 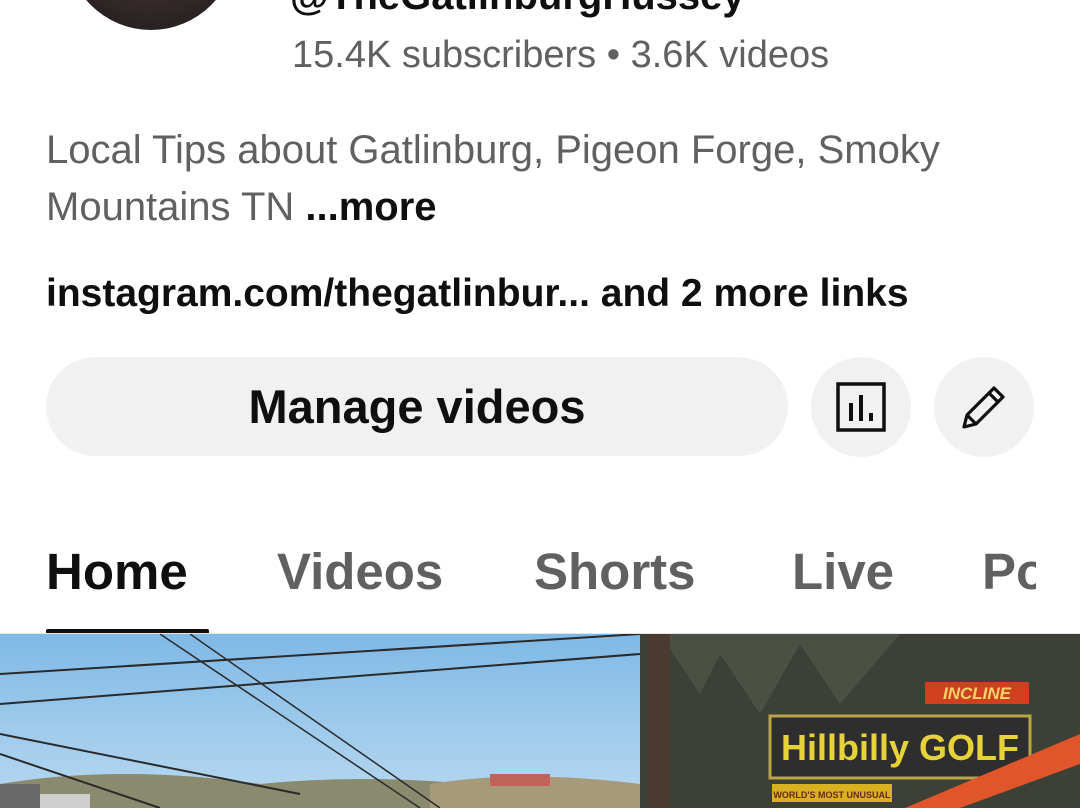 What do you see at coordinates (1009, 571) in the screenshot?
I see `tab-posts: Po` at bounding box center [1009, 571].